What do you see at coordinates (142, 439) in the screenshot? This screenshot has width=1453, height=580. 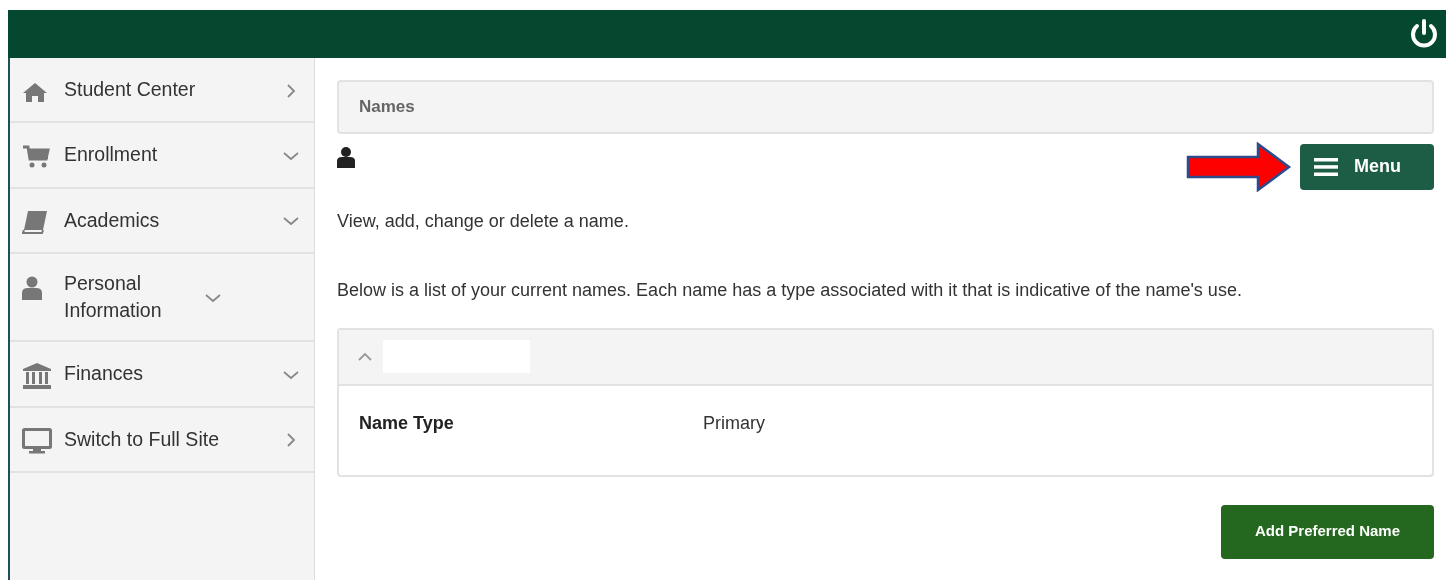 I see `sidebar-label: Switch to Full Site` at bounding box center [142, 439].